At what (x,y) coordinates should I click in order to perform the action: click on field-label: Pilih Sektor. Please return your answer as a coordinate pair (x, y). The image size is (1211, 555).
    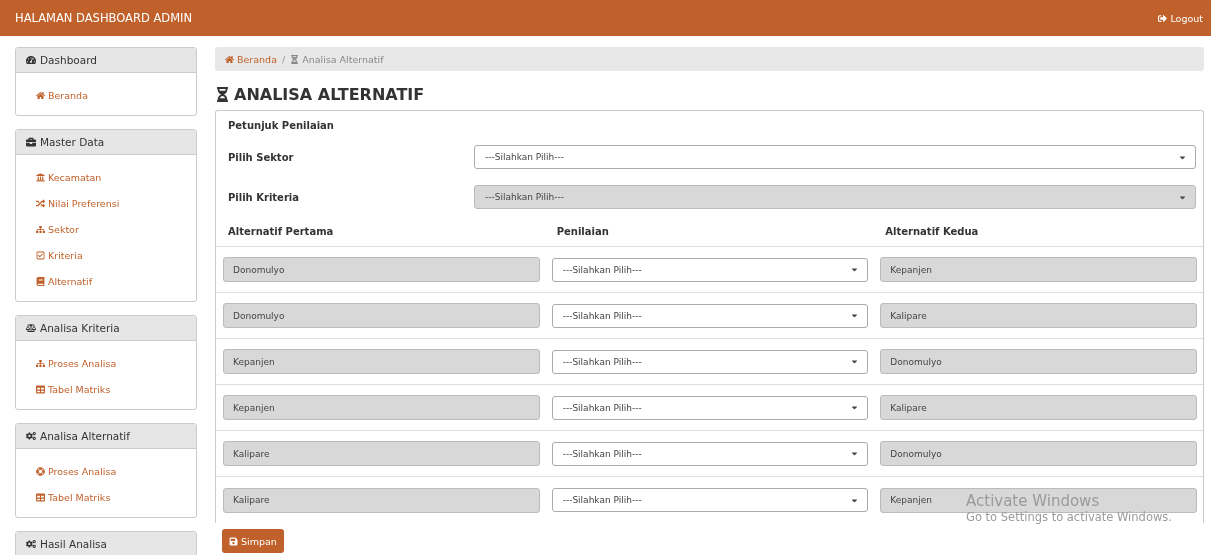
    Looking at the image, I should click on (261, 157).